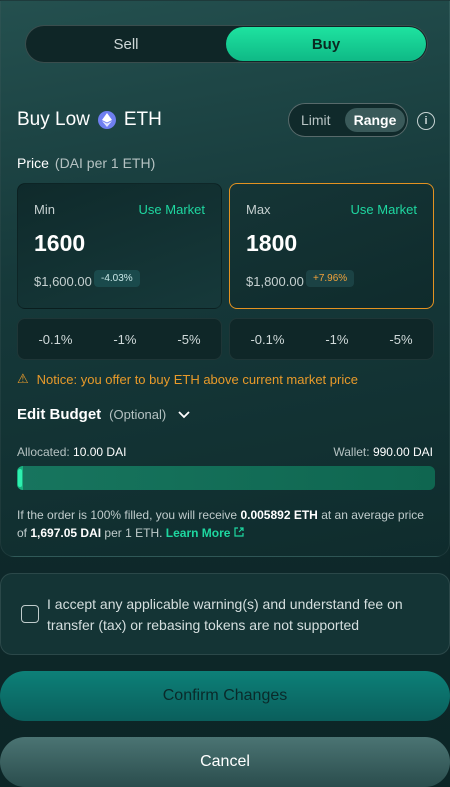  I want to click on allocated-amount: Allocated: 10.00 DAI, so click(71, 452).